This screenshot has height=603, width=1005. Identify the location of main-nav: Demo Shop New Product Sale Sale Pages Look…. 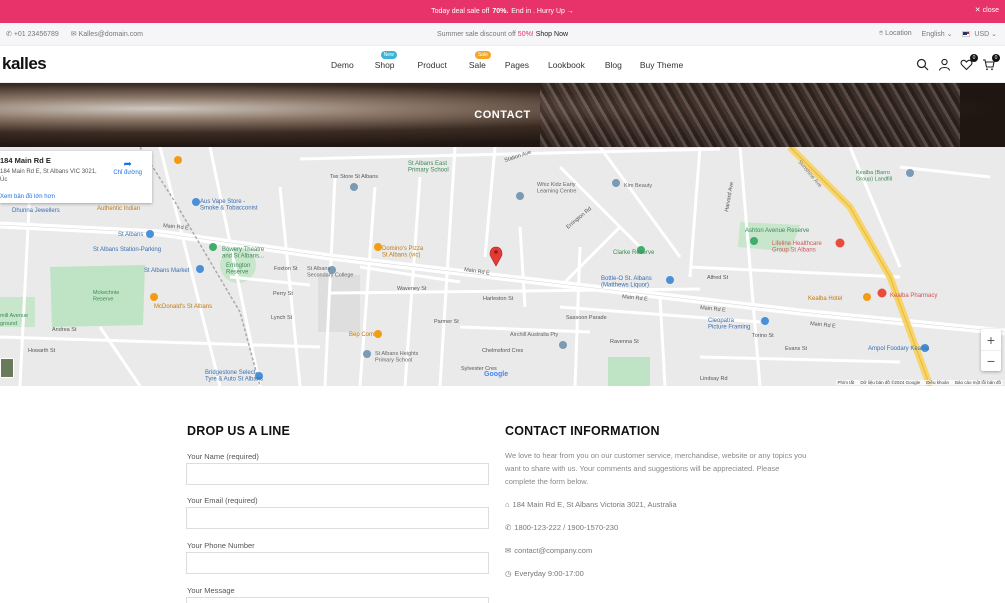
(507, 60).